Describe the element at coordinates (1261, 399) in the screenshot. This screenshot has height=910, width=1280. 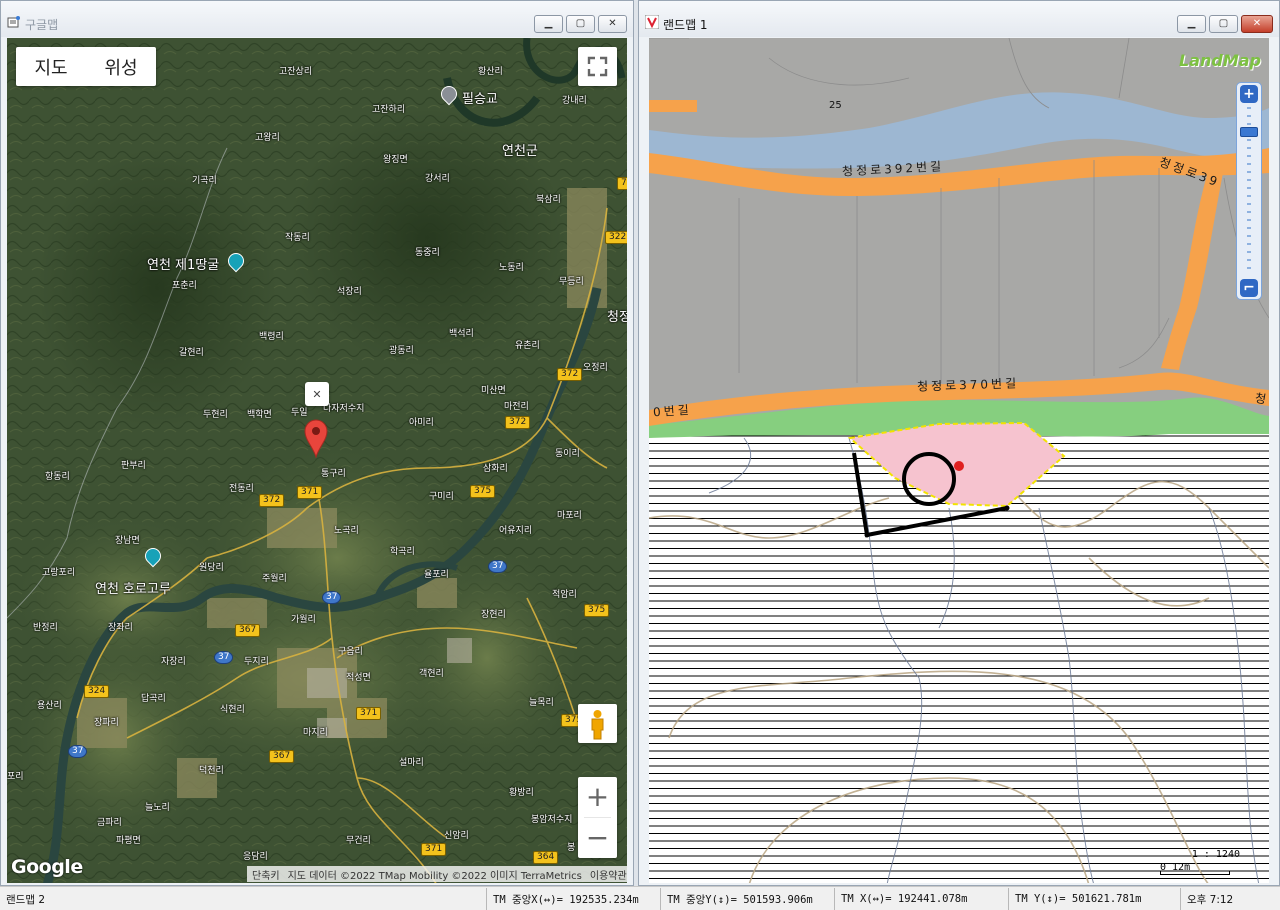
I see `road-label-right: 청` at that location.